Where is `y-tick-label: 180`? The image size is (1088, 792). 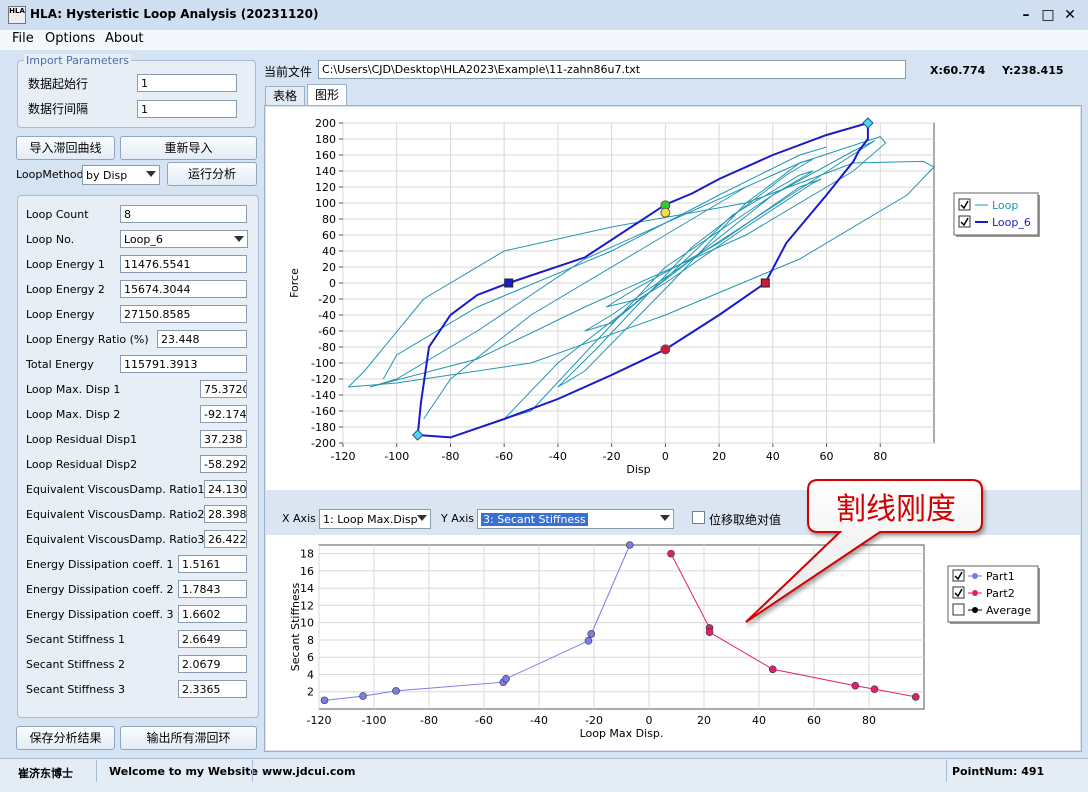
y-tick-label: 180 is located at coordinates (325, 139).